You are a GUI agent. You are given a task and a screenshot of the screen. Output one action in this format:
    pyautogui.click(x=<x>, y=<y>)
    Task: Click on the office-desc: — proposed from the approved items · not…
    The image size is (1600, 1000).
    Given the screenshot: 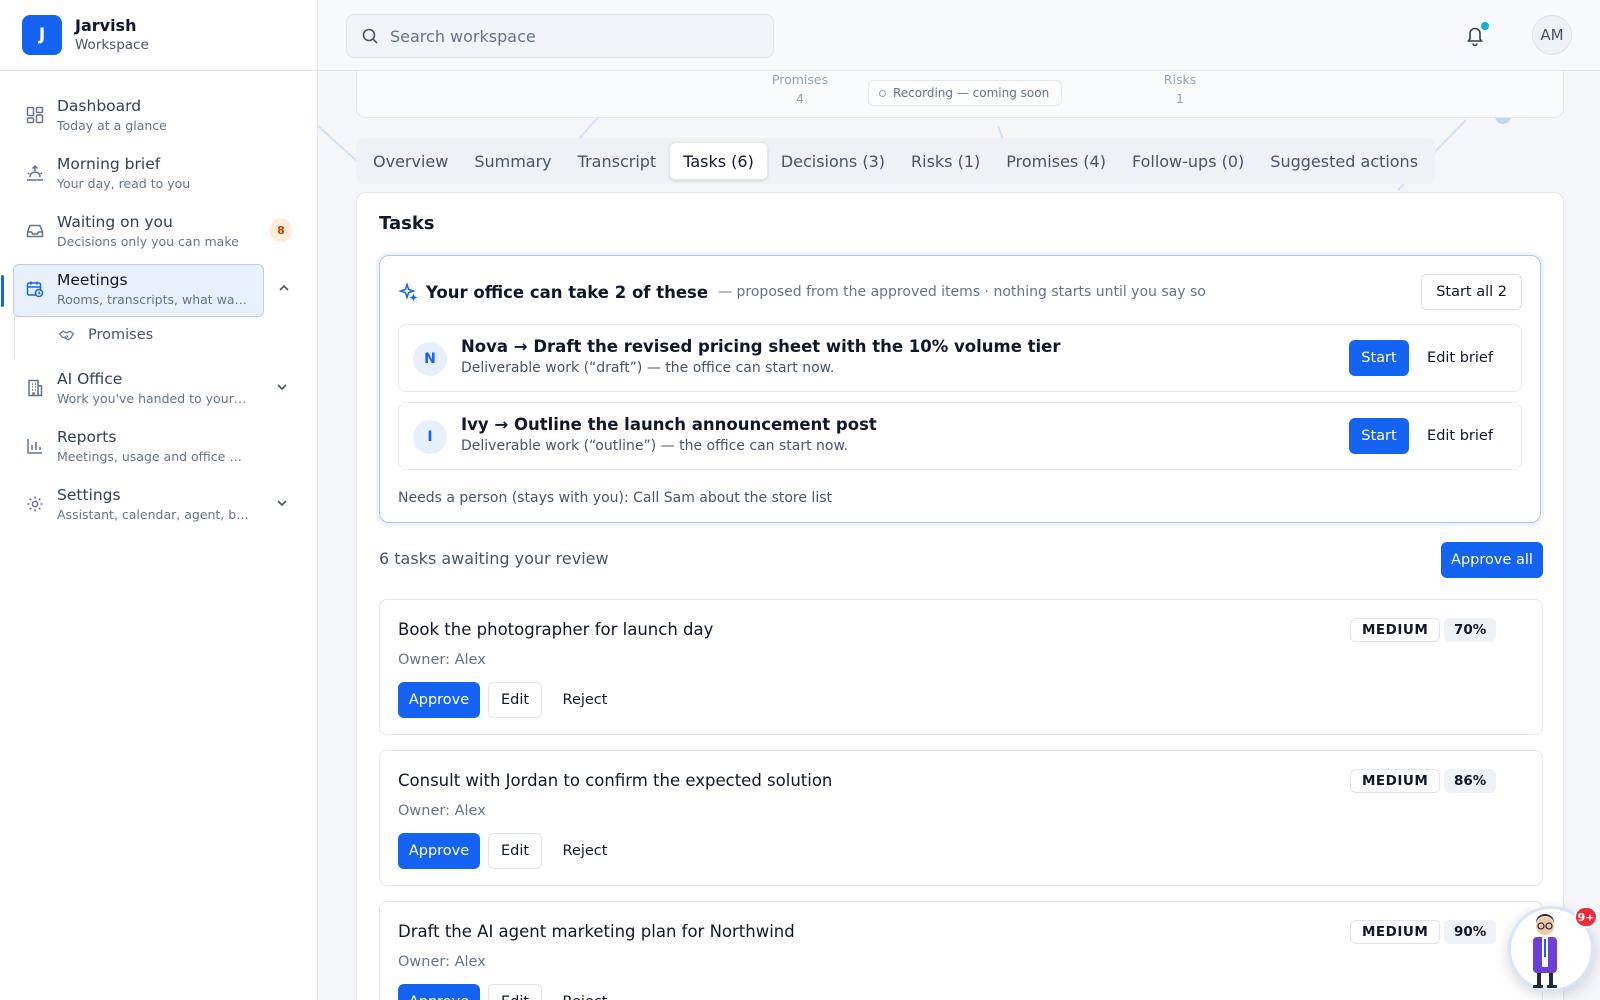 What is the action you would take?
    pyautogui.click(x=962, y=292)
    